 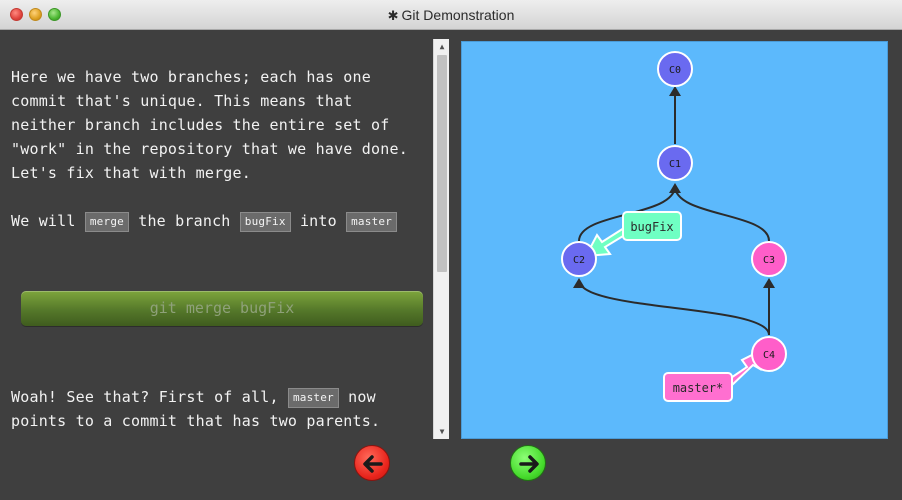 I want to click on instructions-scrollbar: ▲ ▼, so click(x=441, y=239).